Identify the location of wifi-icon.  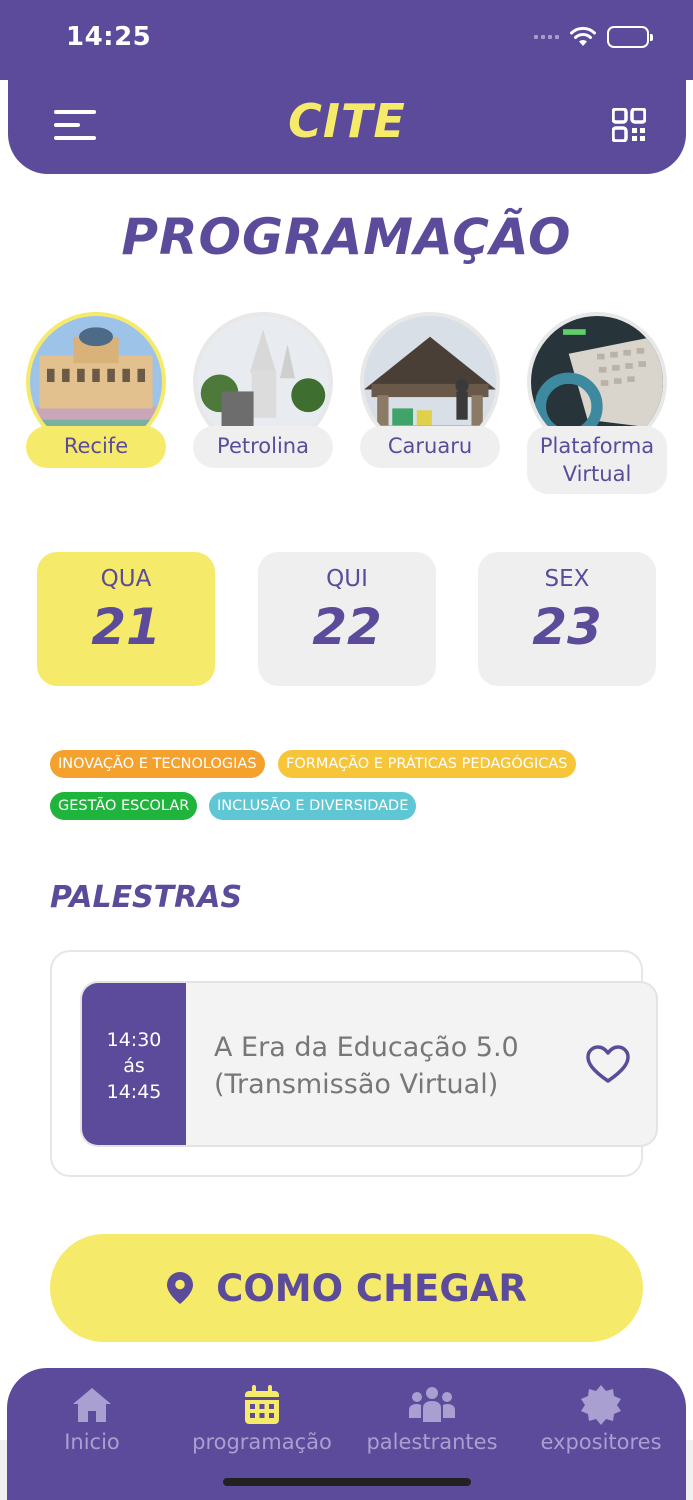
(583, 36).